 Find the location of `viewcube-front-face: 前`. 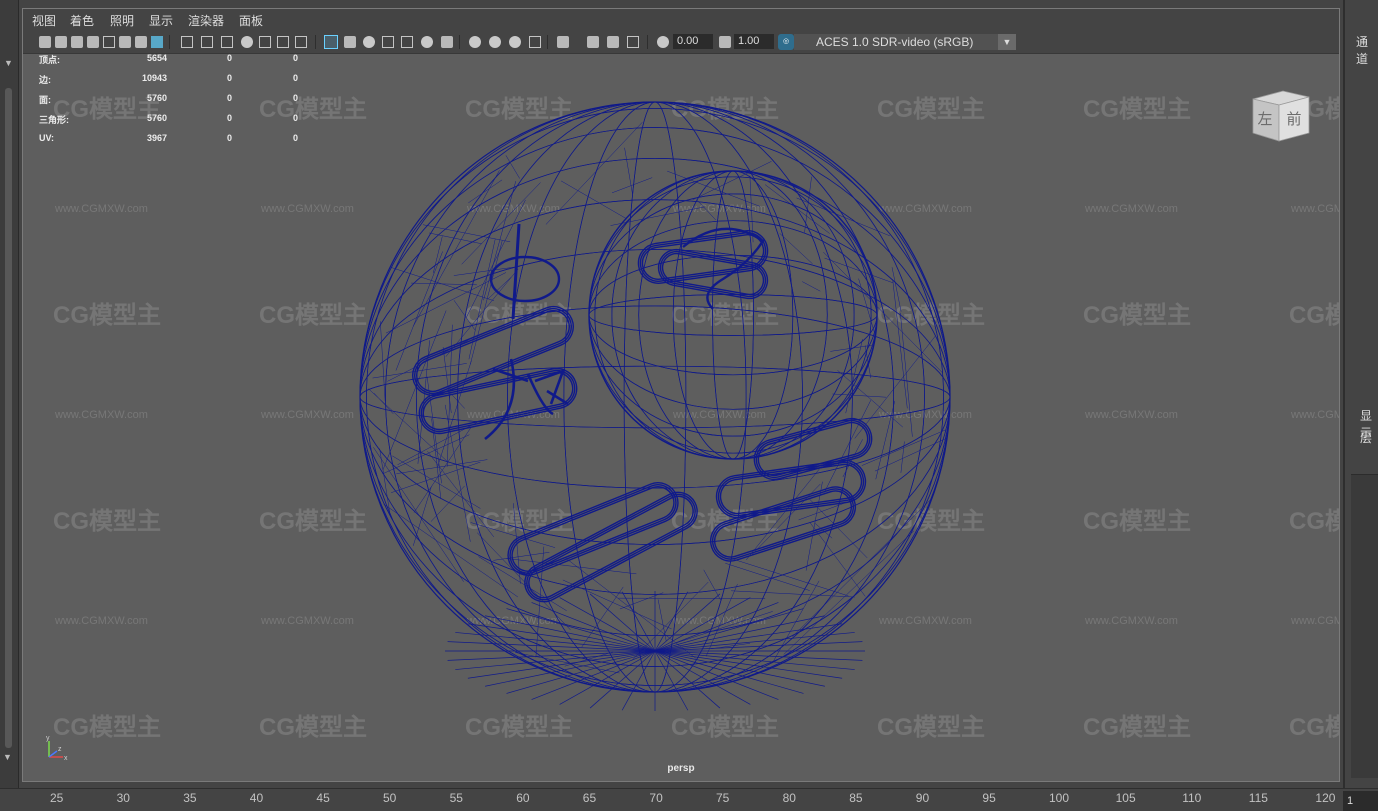

viewcube-front-face: 前 is located at coordinates (1293, 119).